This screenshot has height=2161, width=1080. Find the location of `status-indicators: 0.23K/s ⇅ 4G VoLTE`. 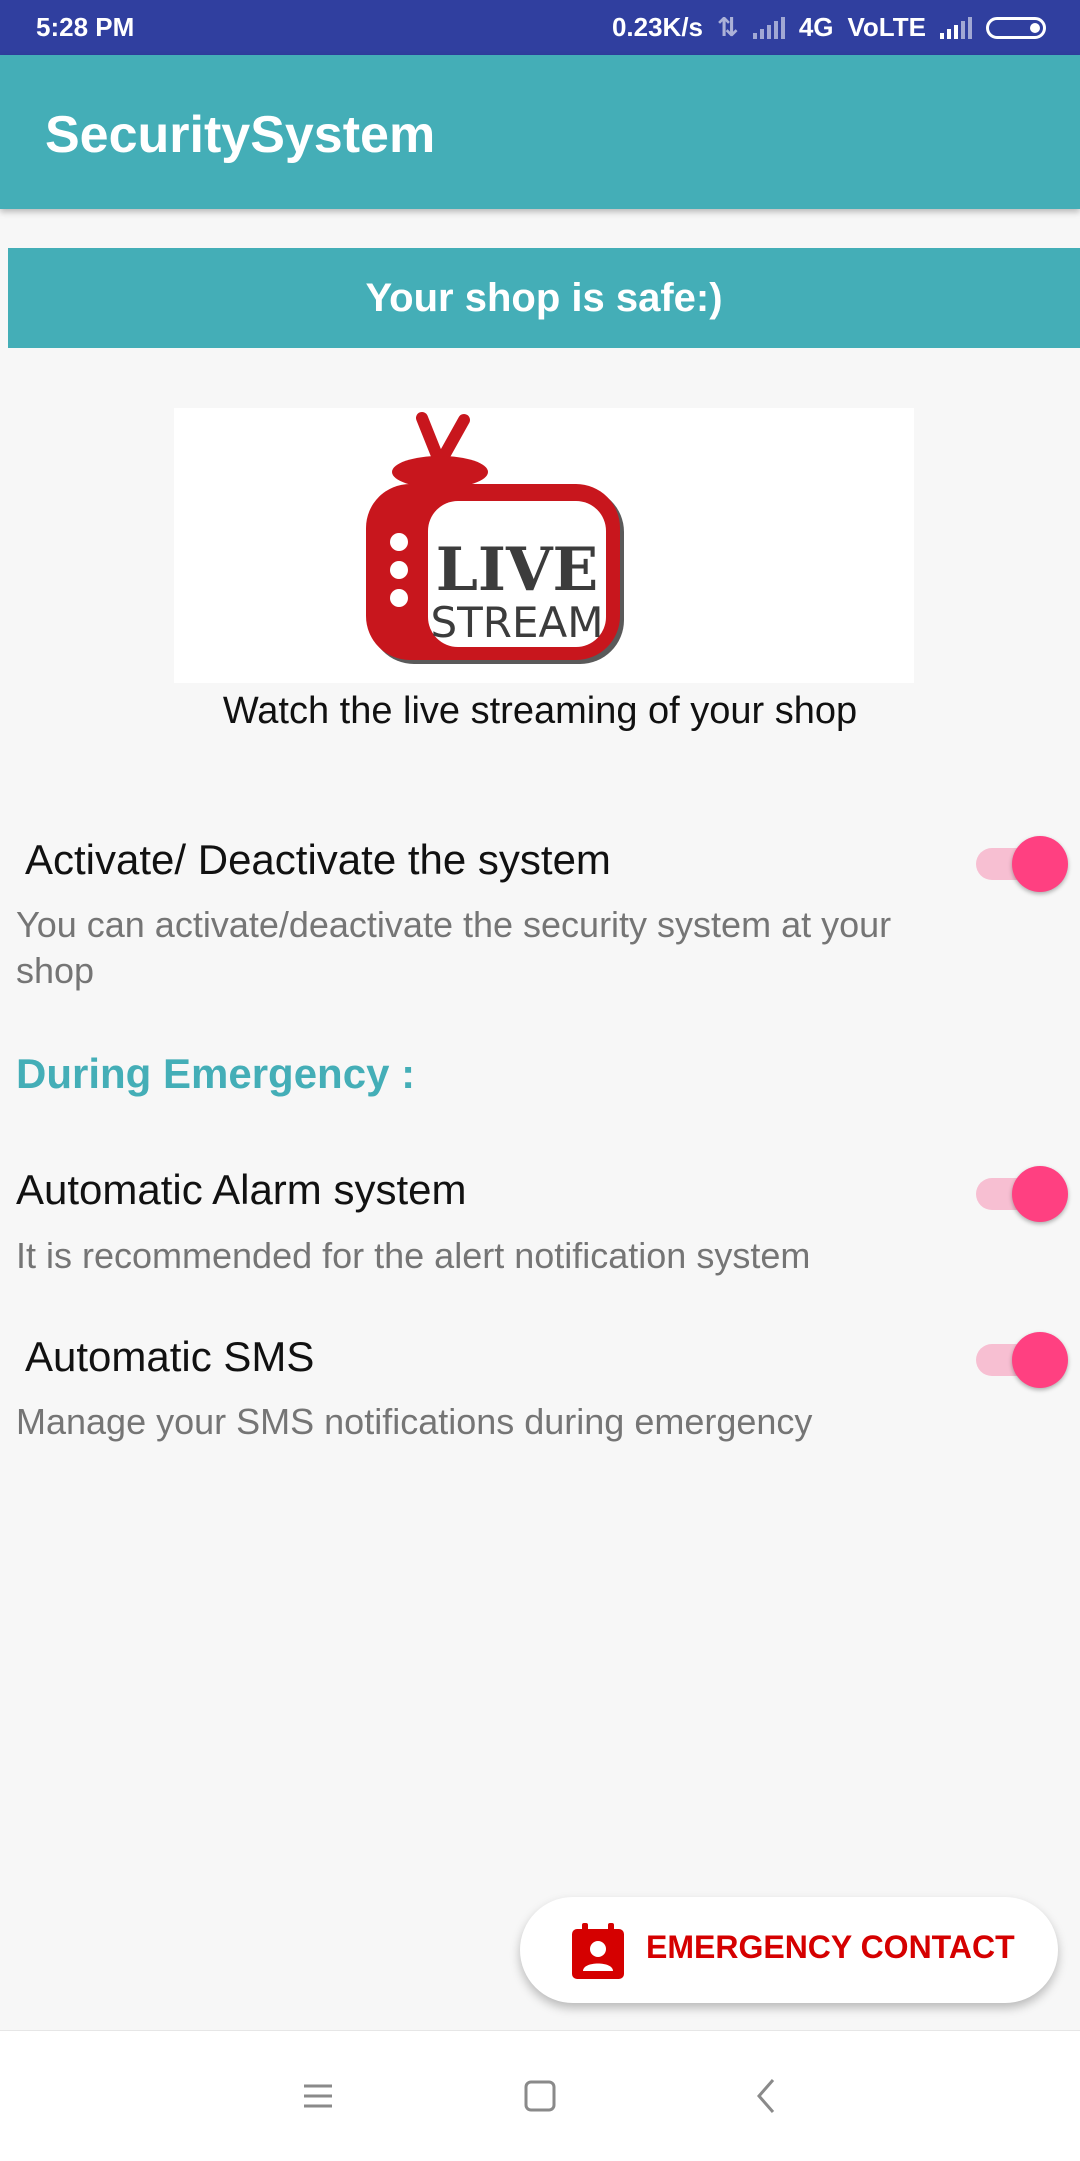

status-indicators: 0.23K/s ⇅ 4G VoLTE is located at coordinates (829, 27).